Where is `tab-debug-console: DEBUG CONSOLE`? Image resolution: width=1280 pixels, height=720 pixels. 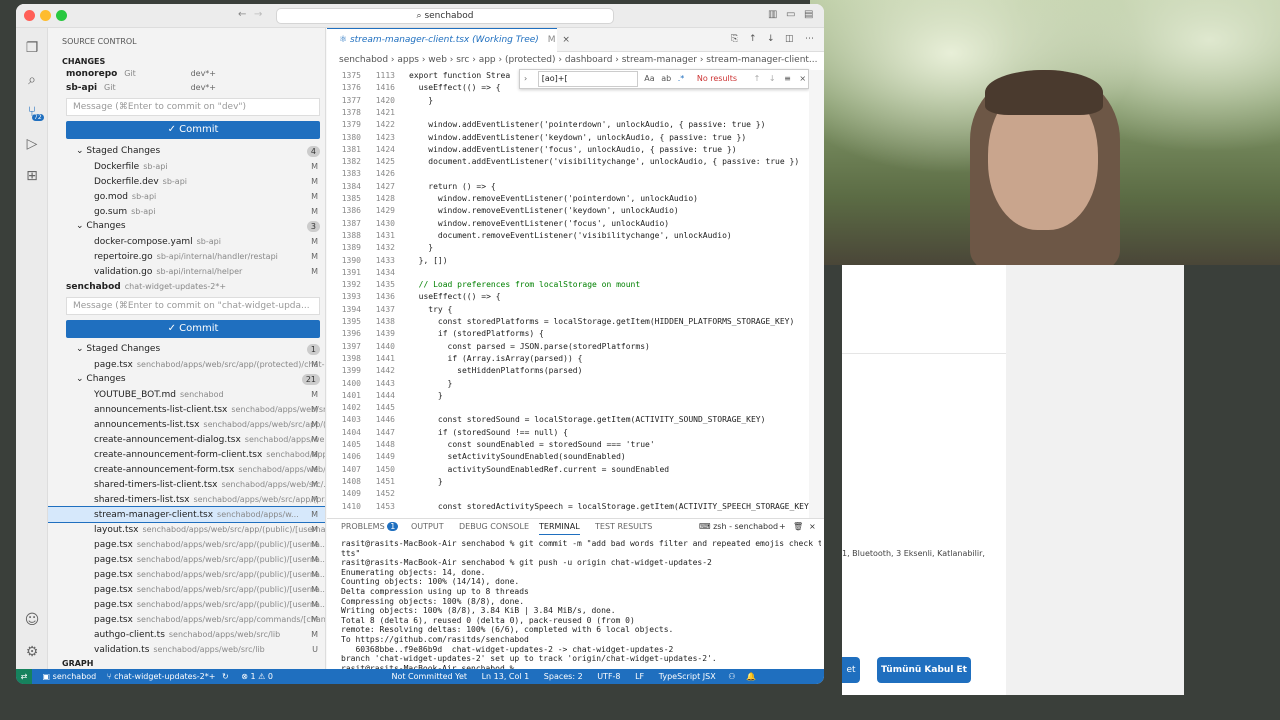
tab-debug-console: DEBUG CONSOLE is located at coordinates (494, 527).